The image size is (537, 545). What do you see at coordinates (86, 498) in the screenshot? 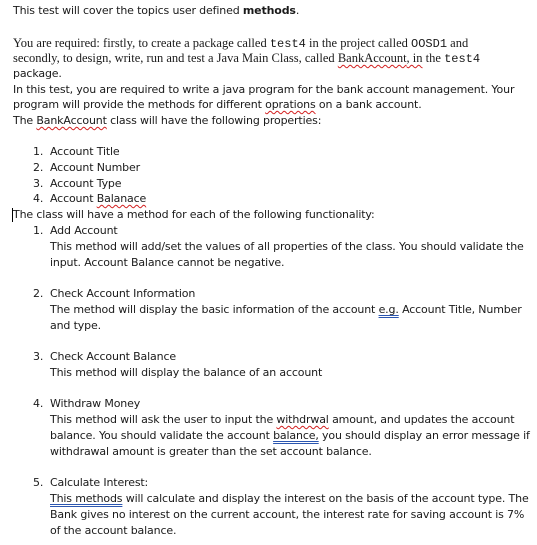
I see `grammar-flag: This methods` at bounding box center [86, 498].